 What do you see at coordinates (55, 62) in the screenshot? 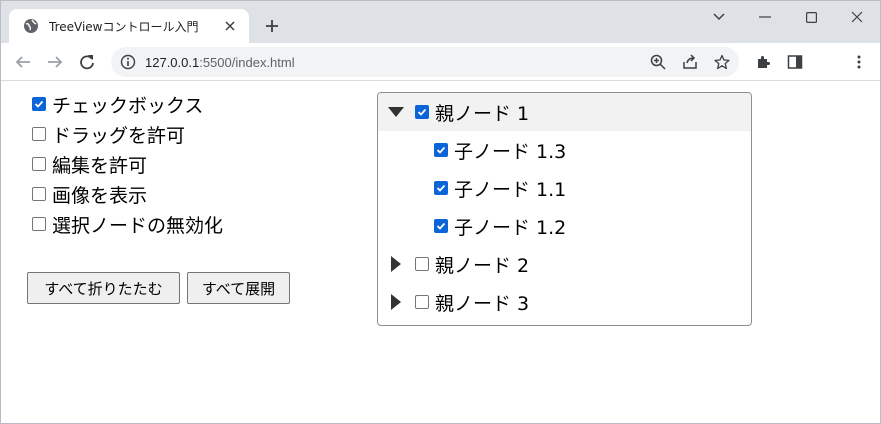
I see `forward-arrow-icon` at bounding box center [55, 62].